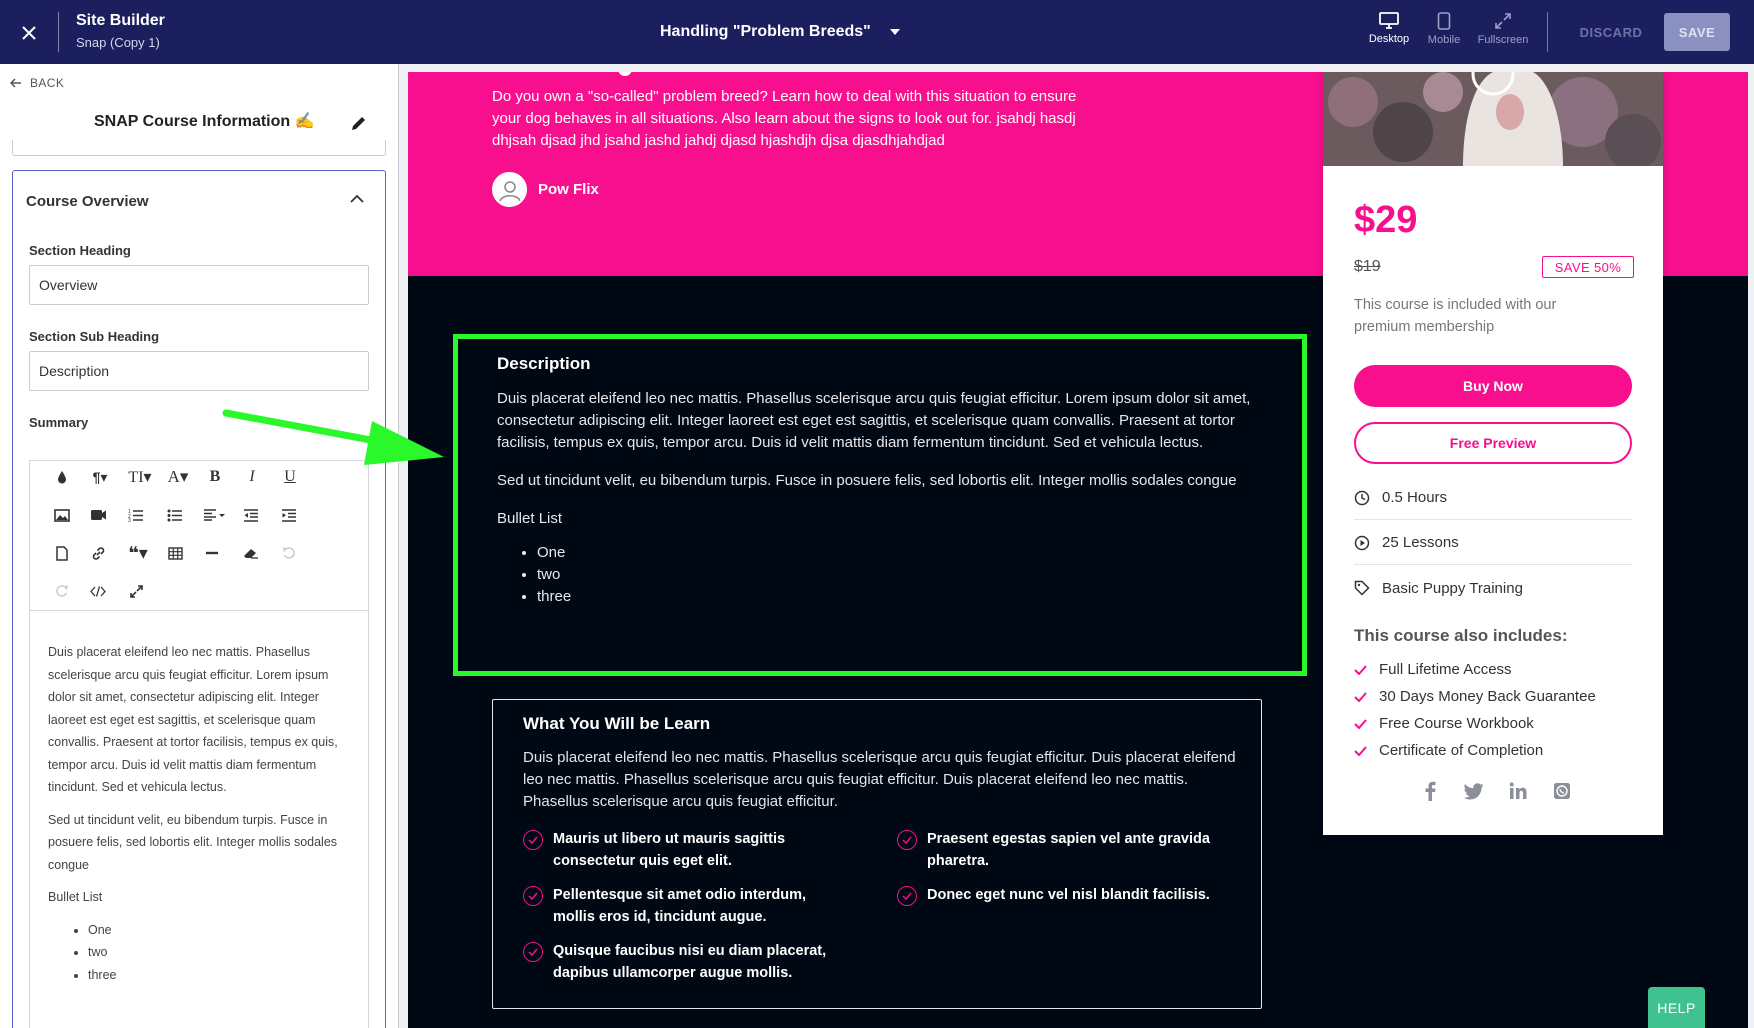 This screenshot has width=1754, height=1028. I want to click on video-icon, so click(98, 515).